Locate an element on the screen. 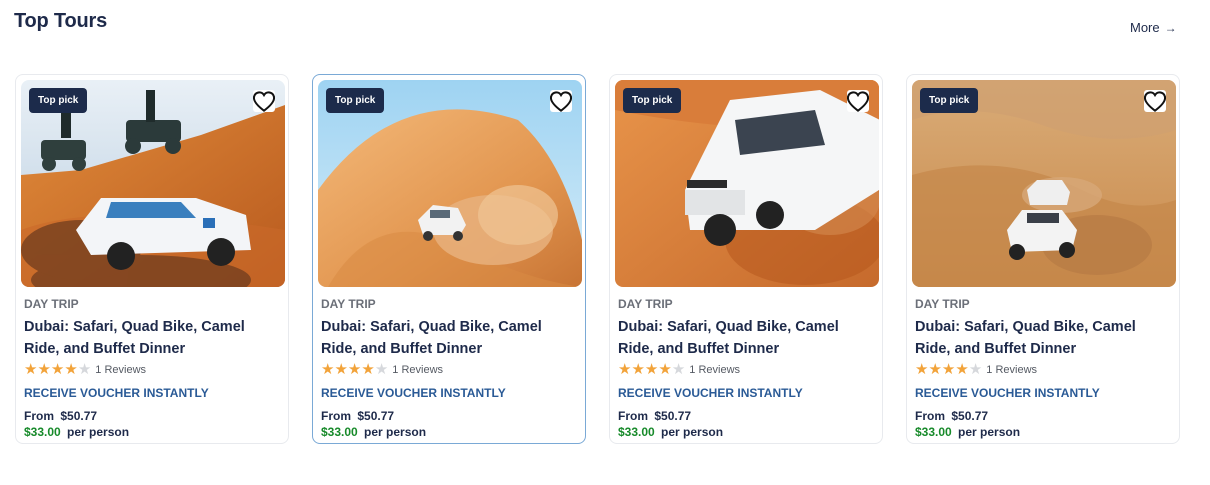 The width and height of the screenshot is (1210, 485). section-title: Top Tours is located at coordinates (60, 21).